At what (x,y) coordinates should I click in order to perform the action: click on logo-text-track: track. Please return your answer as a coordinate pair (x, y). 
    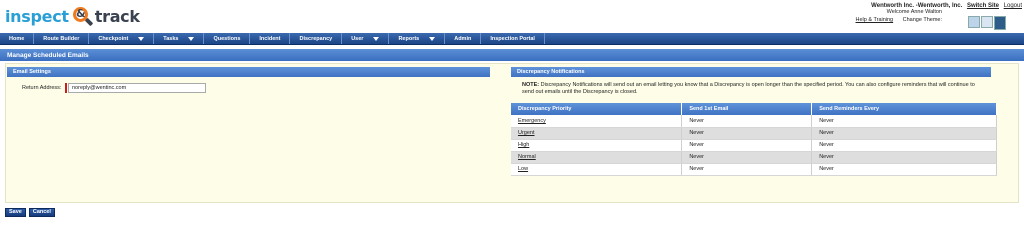
    Looking at the image, I should click on (117, 16).